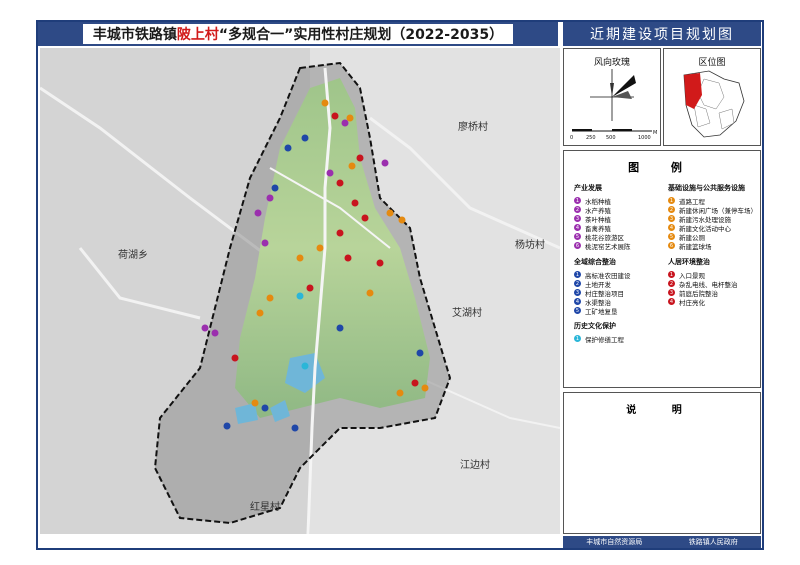 This screenshot has width=800, height=565. What do you see at coordinates (265, 506) in the screenshot?
I see `label-hongxing: 红星村` at bounding box center [265, 506].